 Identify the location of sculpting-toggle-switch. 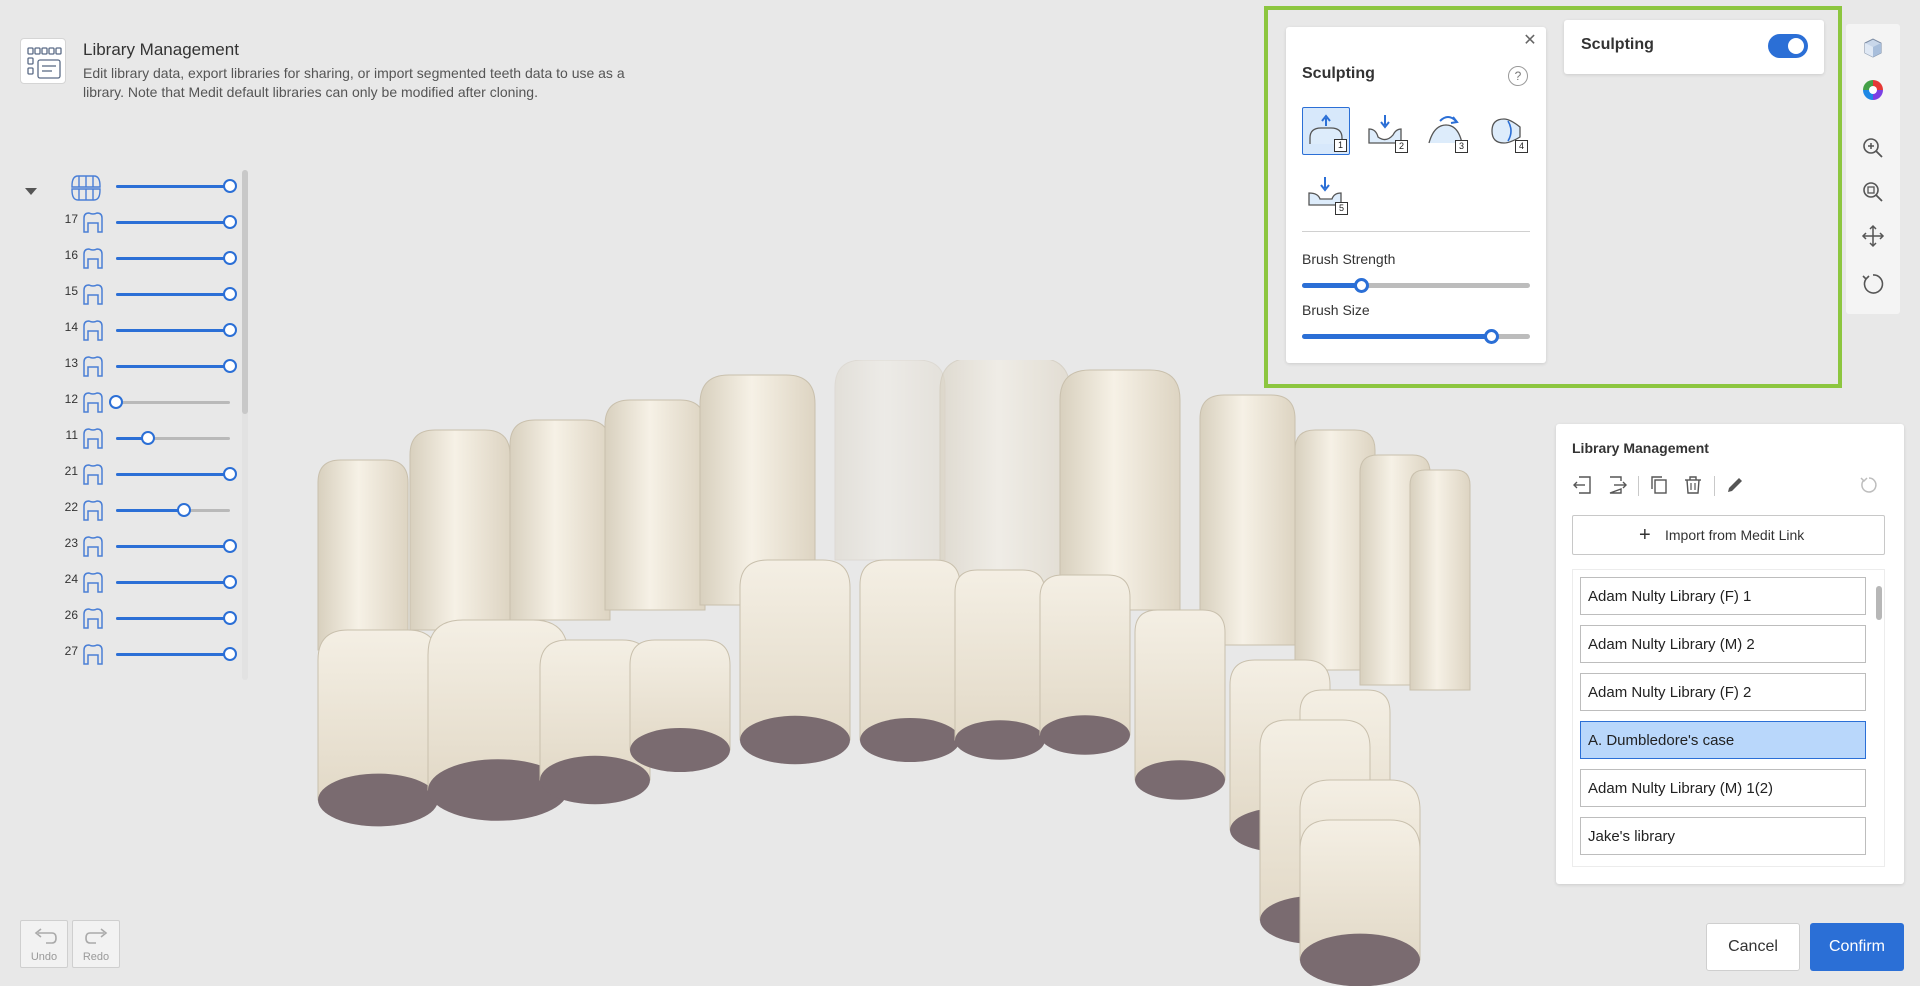
(1788, 46).